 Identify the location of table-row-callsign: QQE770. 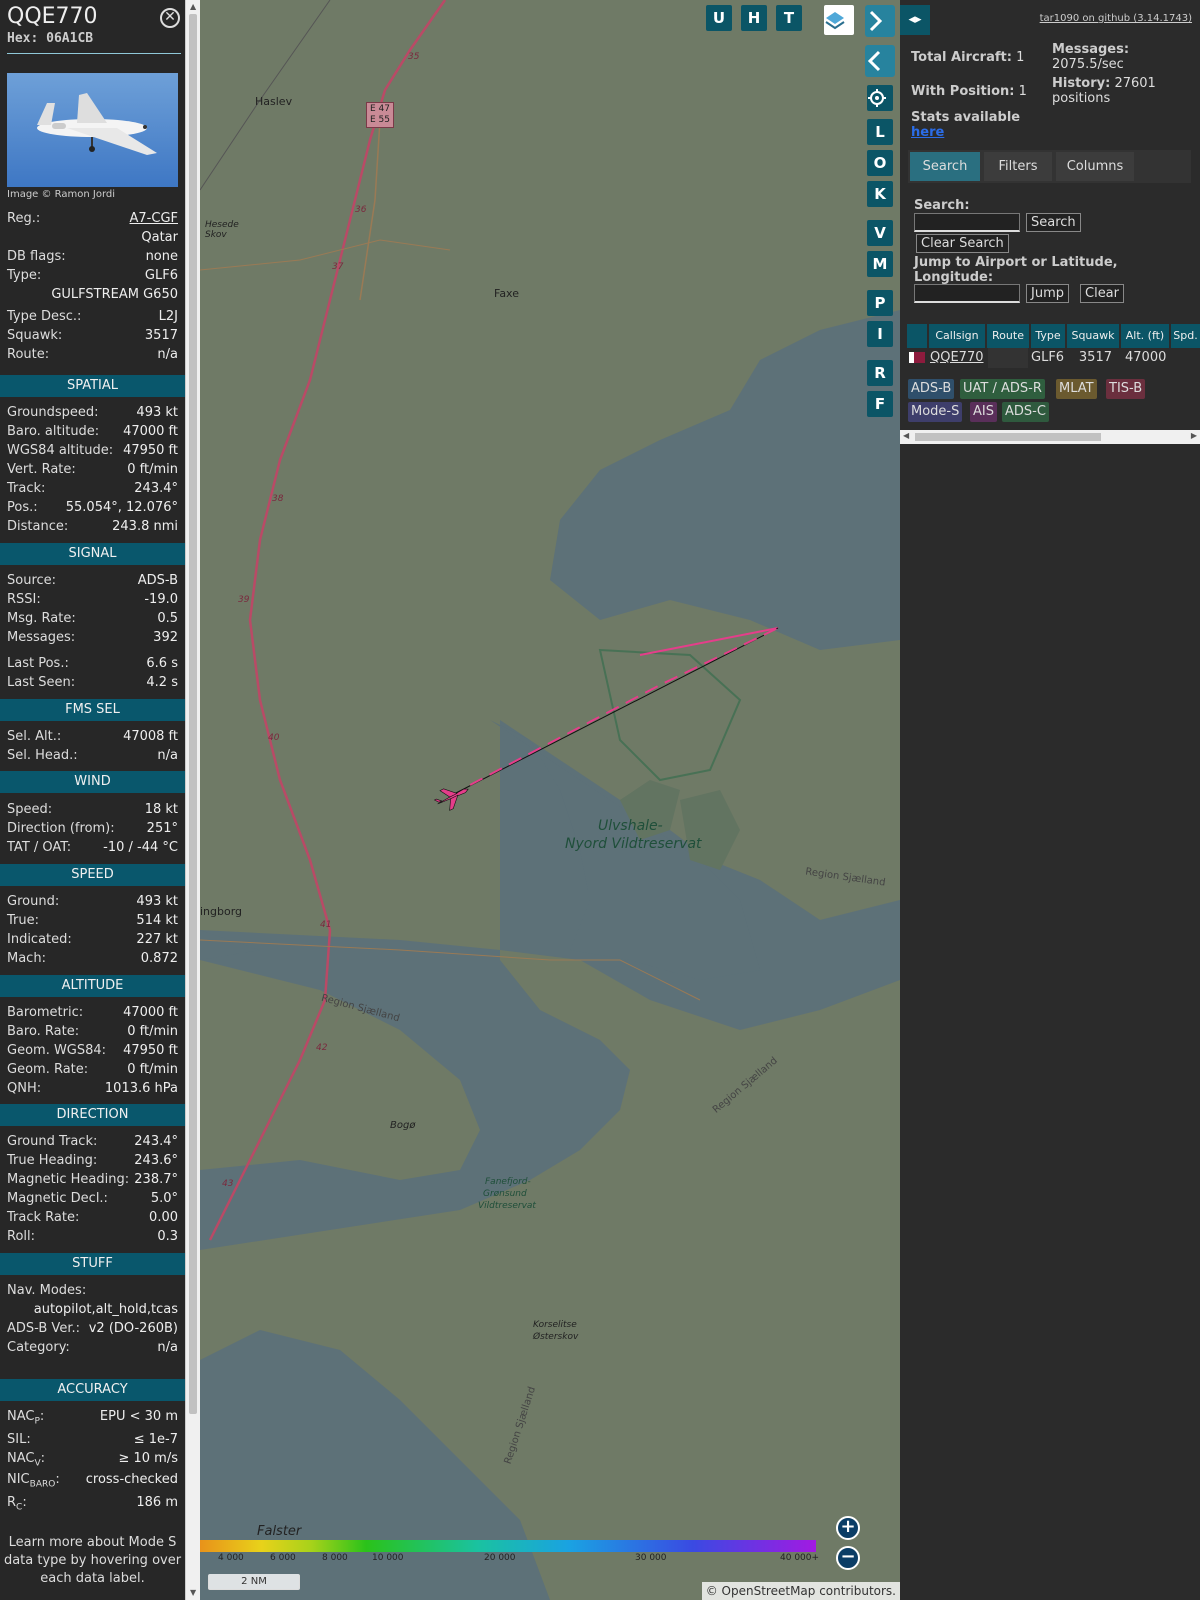
(957, 358).